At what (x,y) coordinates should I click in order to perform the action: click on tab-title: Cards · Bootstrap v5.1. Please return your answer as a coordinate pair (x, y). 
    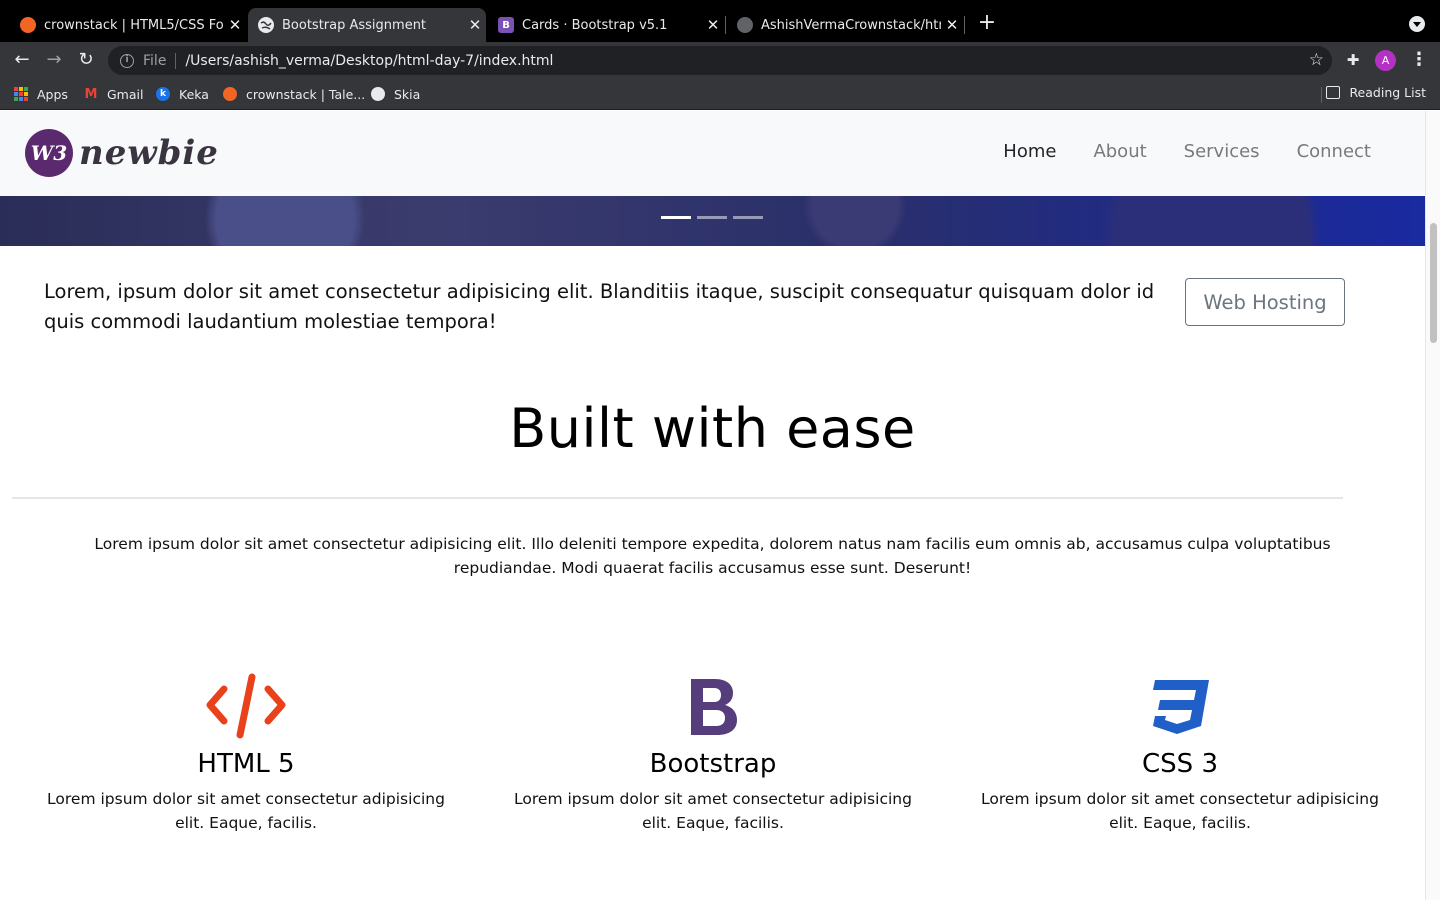
    Looking at the image, I should click on (595, 25).